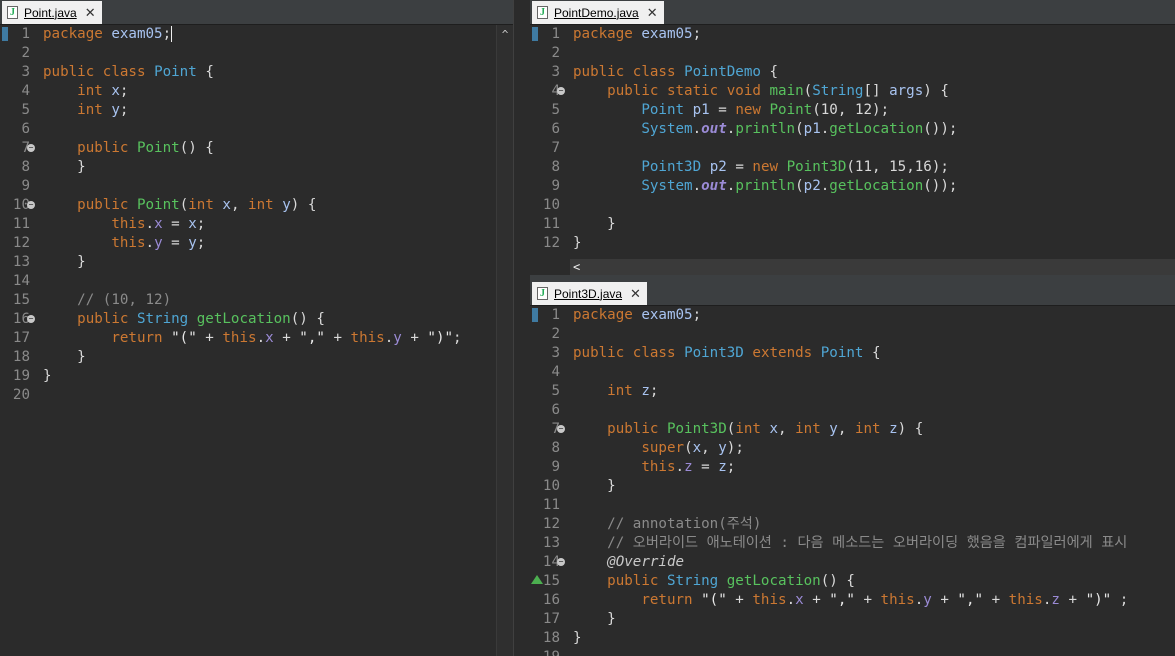 Image resolution: width=1175 pixels, height=656 pixels. What do you see at coordinates (256, 376) in the screenshot?
I see `code-line: 19}` at bounding box center [256, 376].